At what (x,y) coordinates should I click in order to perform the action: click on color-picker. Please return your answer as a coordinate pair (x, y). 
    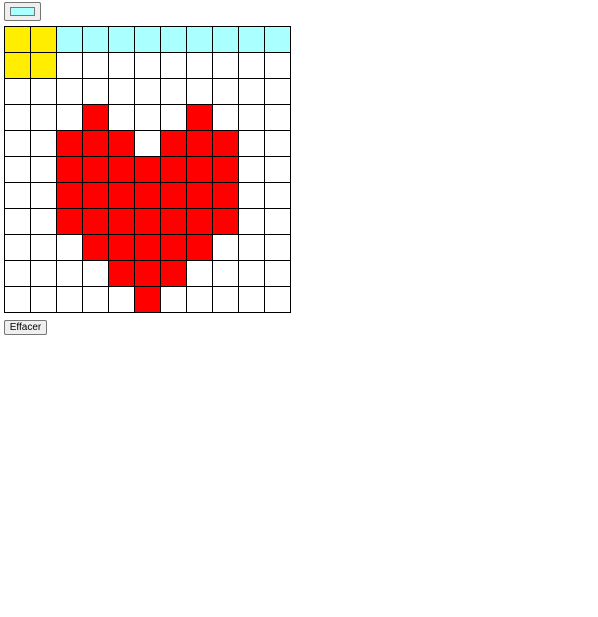
    Looking at the image, I should click on (22, 11).